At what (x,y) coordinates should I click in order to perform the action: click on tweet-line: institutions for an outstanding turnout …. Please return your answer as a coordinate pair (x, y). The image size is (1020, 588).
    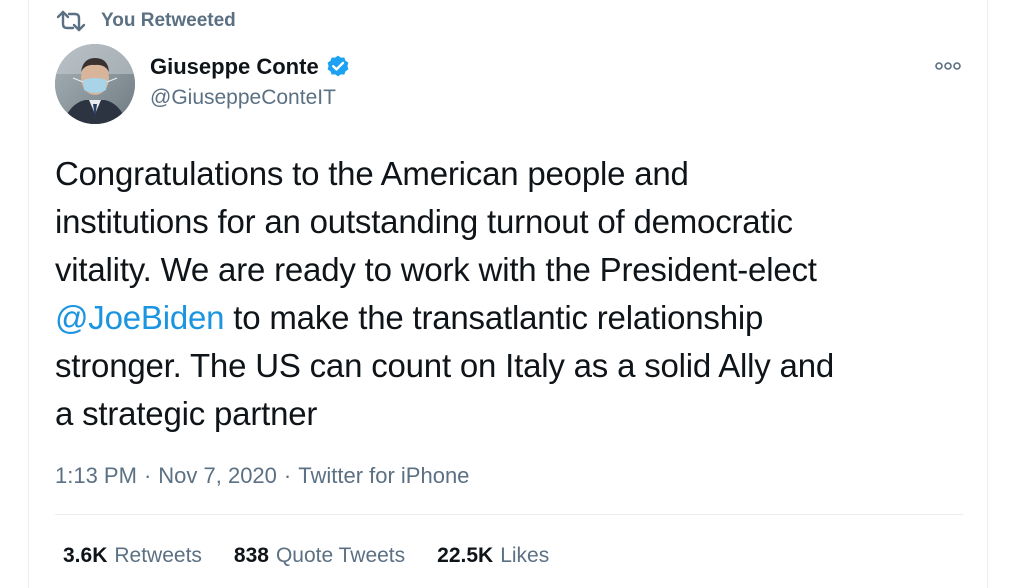
    Looking at the image, I should click on (424, 221).